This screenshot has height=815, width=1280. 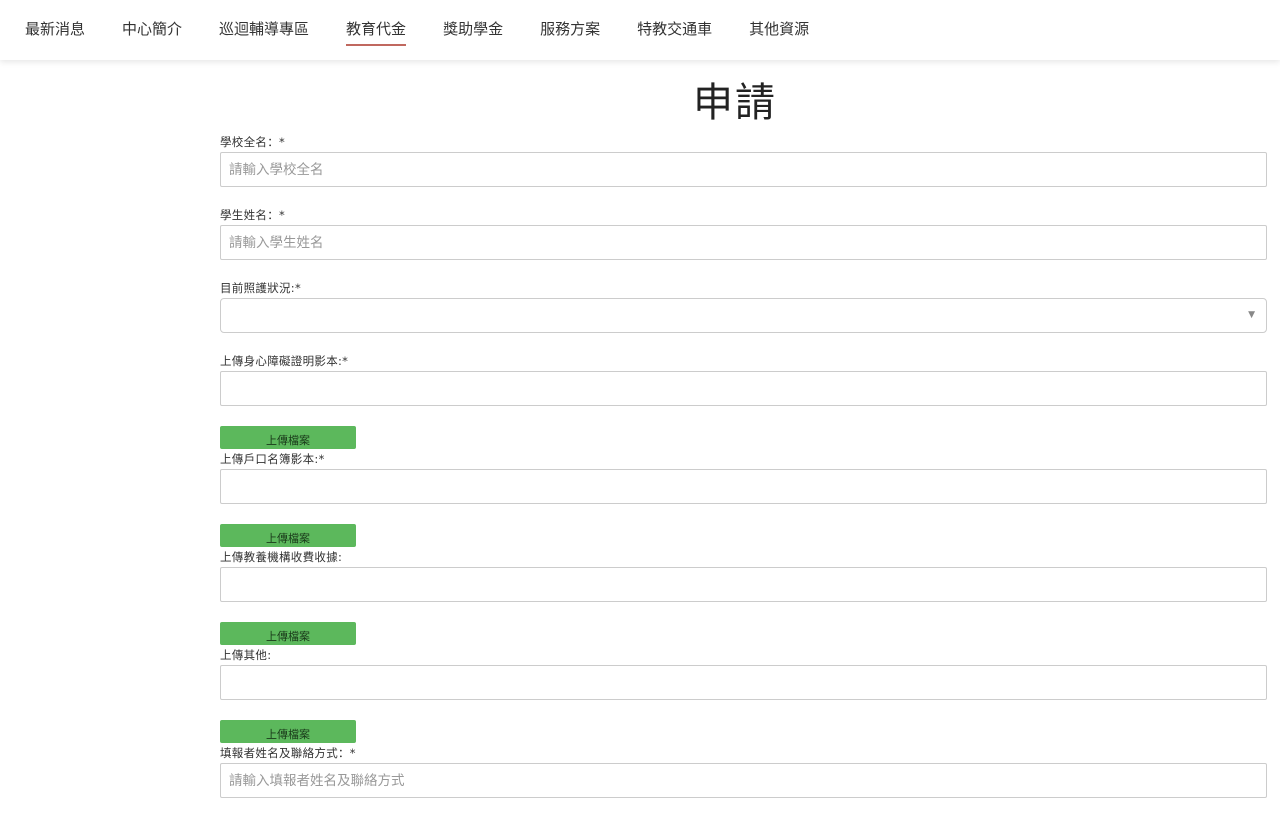 I want to click on institution-receipt-label: 上傳教養機構收費收據:, so click(x=281, y=557).